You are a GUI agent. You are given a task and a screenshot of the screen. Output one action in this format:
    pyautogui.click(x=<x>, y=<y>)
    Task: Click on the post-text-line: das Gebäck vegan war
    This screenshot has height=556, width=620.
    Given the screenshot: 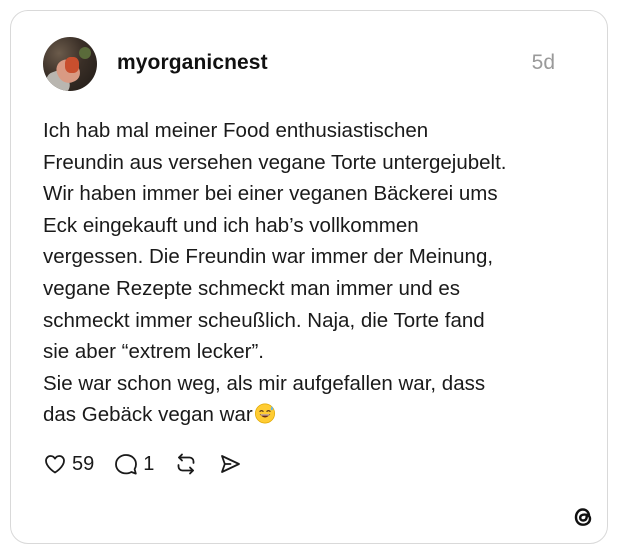 What is the action you would take?
    pyautogui.click(x=148, y=415)
    